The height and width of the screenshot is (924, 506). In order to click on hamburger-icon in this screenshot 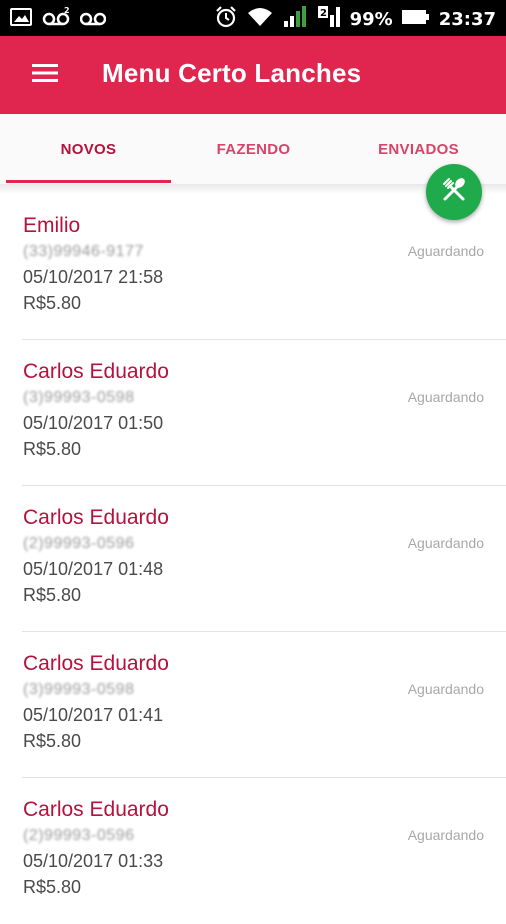, I will do `click(45, 75)`.